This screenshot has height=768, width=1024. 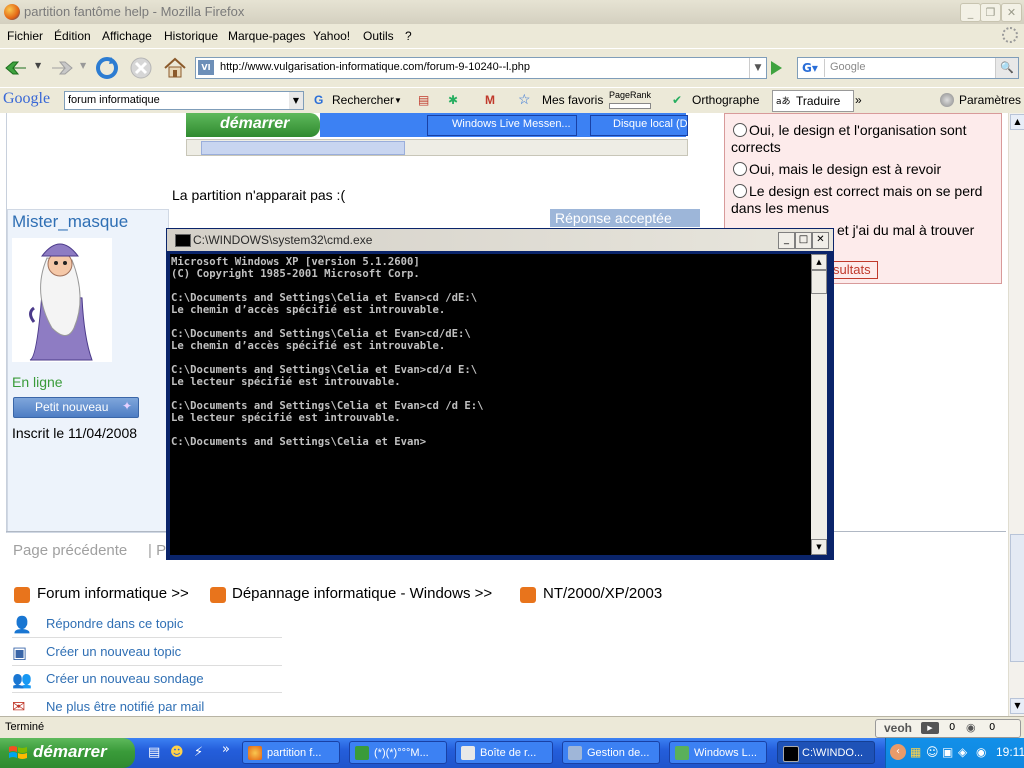 What do you see at coordinates (61, 68) in the screenshot?
I see `forward-icon` at bounding box center [61, 68].